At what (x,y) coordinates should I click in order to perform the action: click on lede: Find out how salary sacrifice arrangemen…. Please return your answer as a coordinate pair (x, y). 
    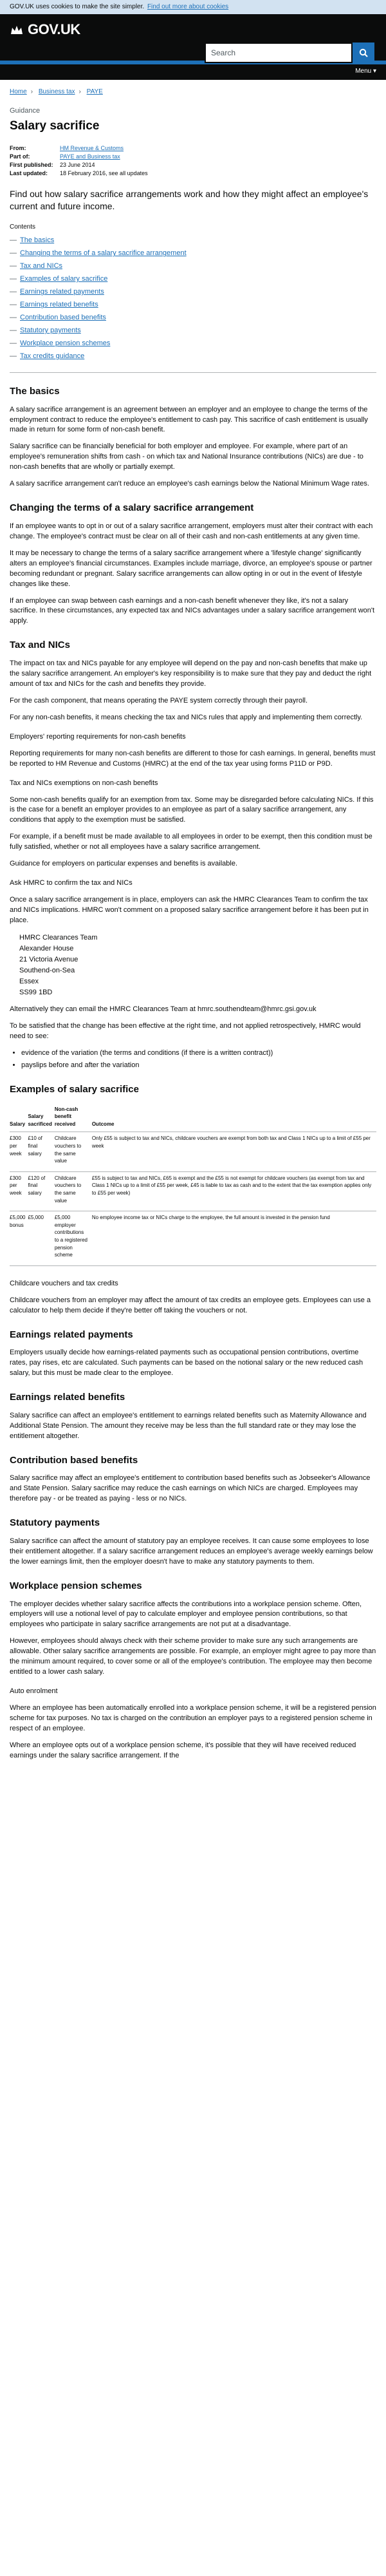
    Looking at the image, I should click on (189, 200).